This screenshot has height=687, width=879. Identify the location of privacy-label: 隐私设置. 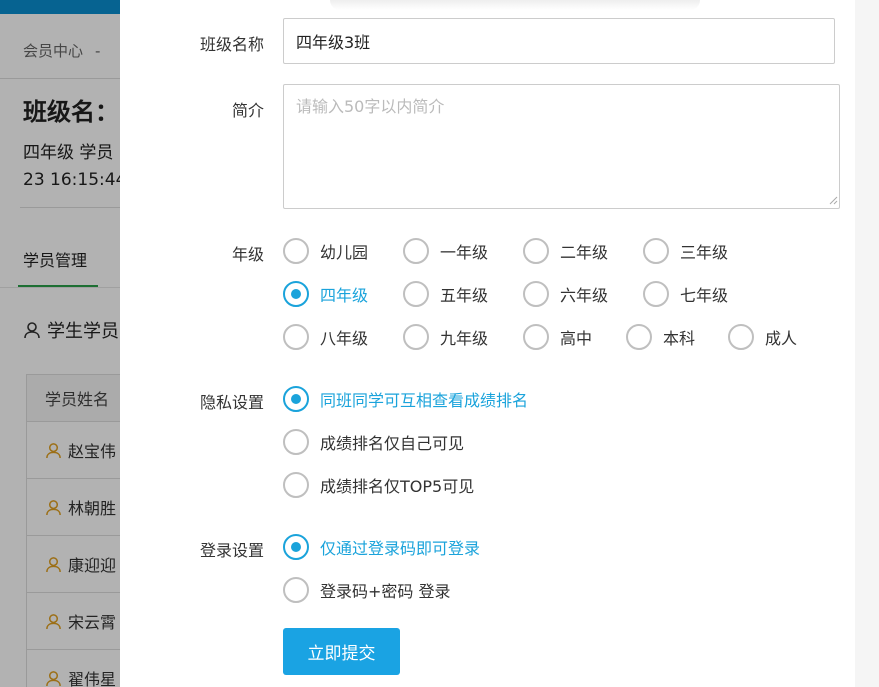
(231, 402).